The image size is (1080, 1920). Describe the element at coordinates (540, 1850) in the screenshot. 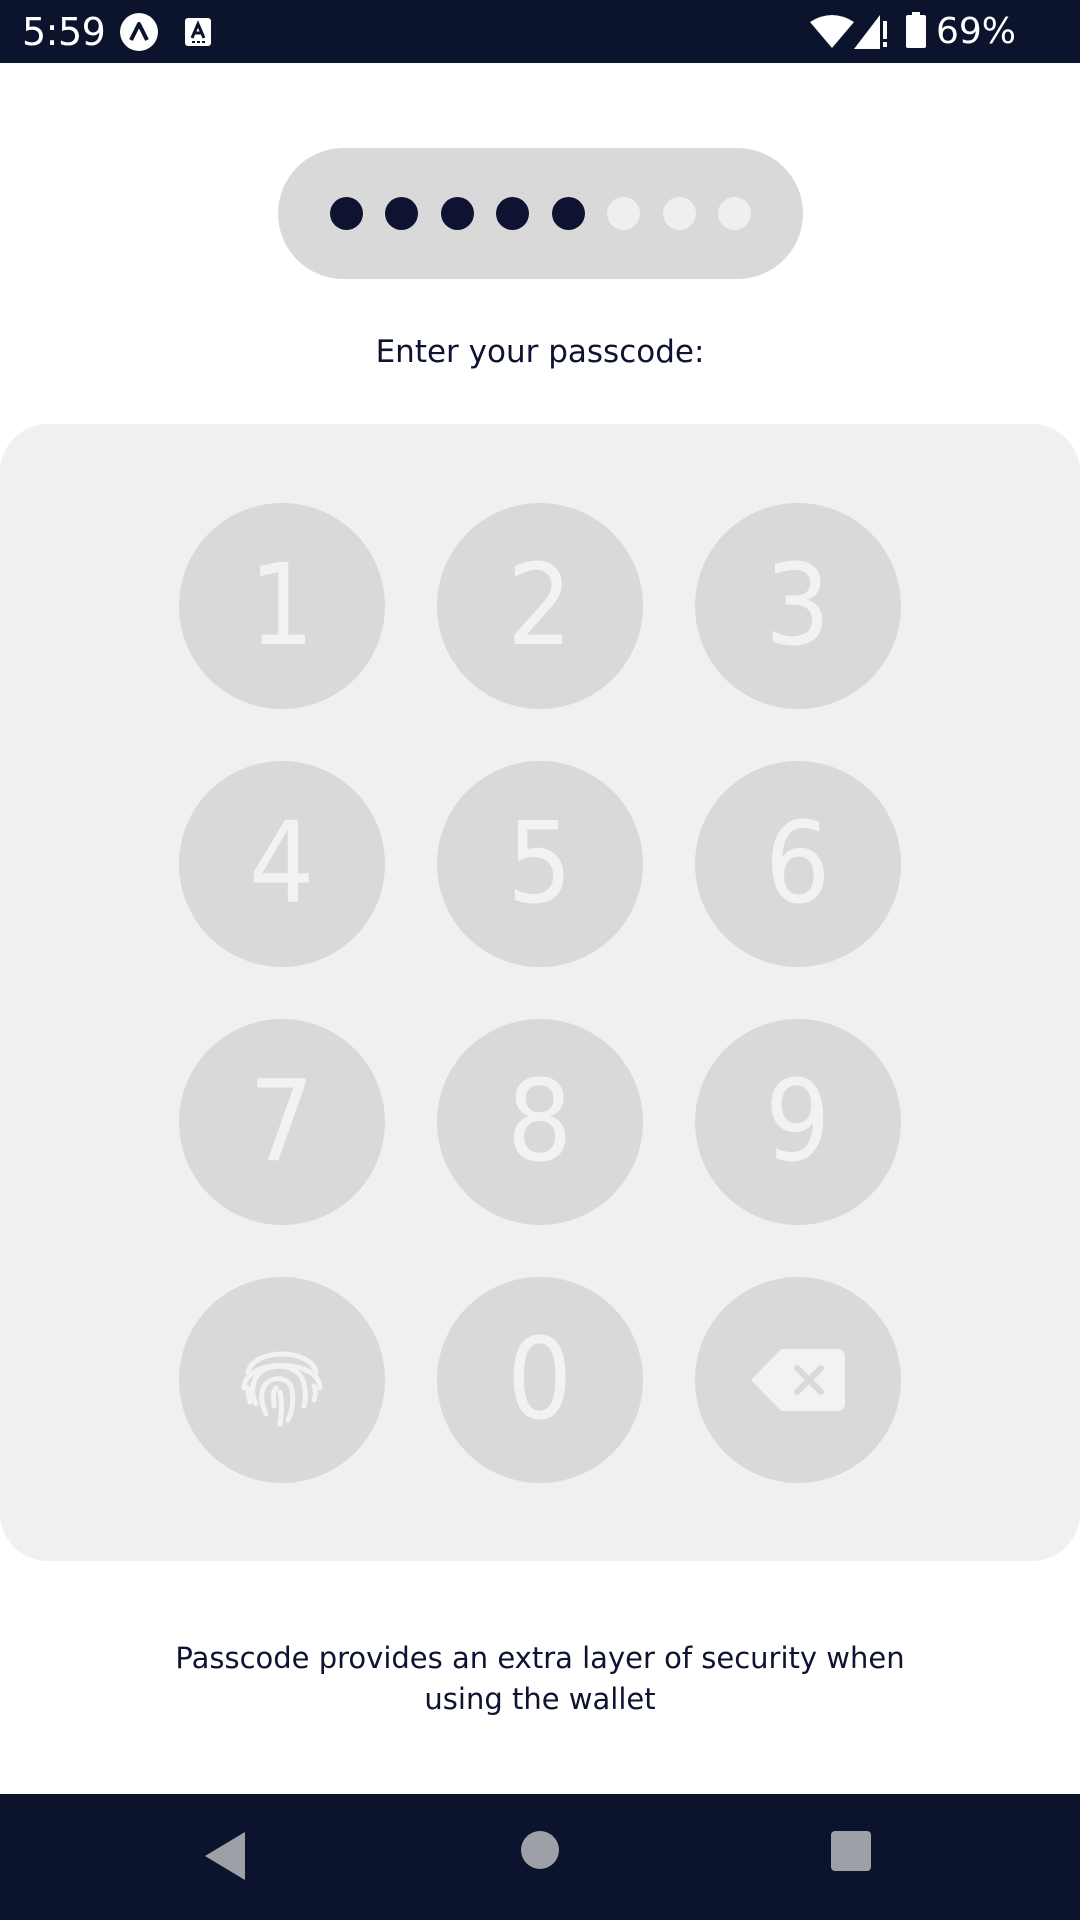

I see `home-icon` at that location.